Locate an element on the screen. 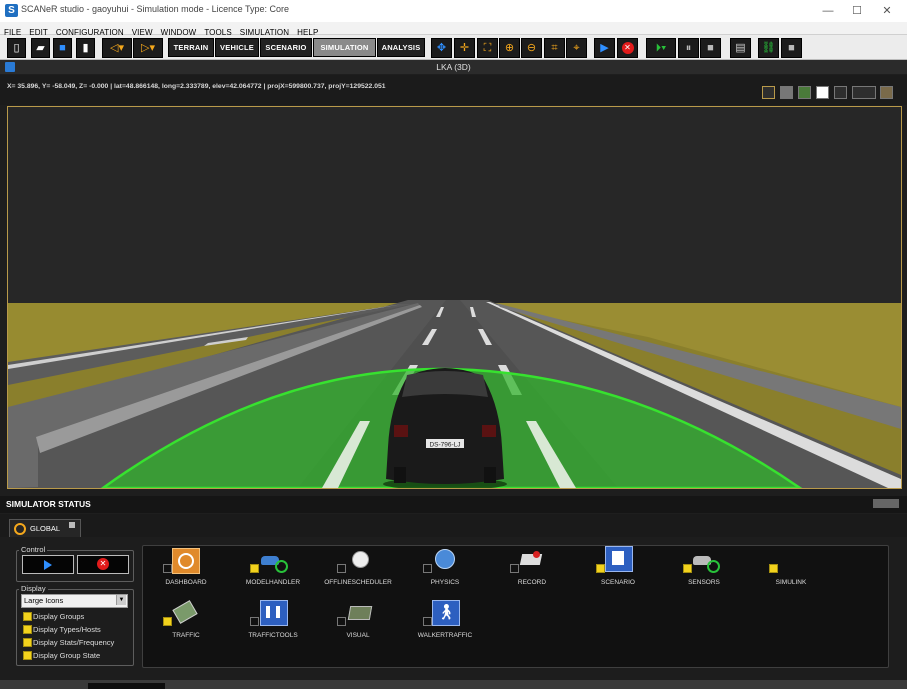 The height and width of the screenshot is (689, 907). chevron-down-icon: ▼ is located at coordinates (121, 600).